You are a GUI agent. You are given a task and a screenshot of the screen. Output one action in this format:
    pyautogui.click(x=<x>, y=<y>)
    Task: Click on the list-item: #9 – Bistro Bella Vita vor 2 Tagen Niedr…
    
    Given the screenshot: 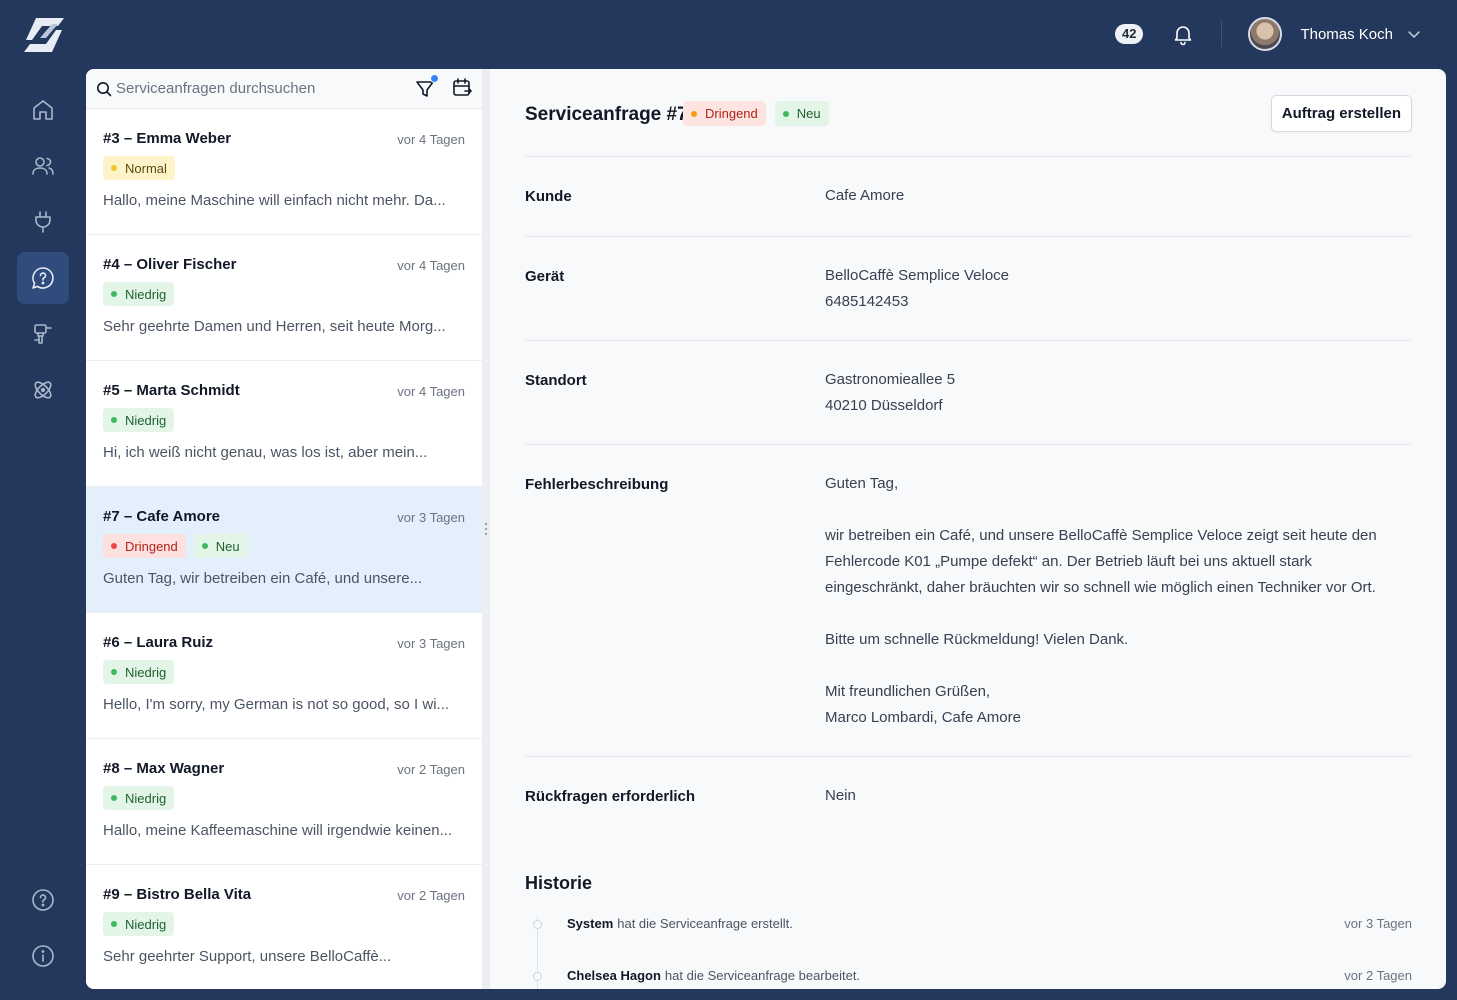 What is the action you would take?
    pyautogui.click(x=284, y=927)
    